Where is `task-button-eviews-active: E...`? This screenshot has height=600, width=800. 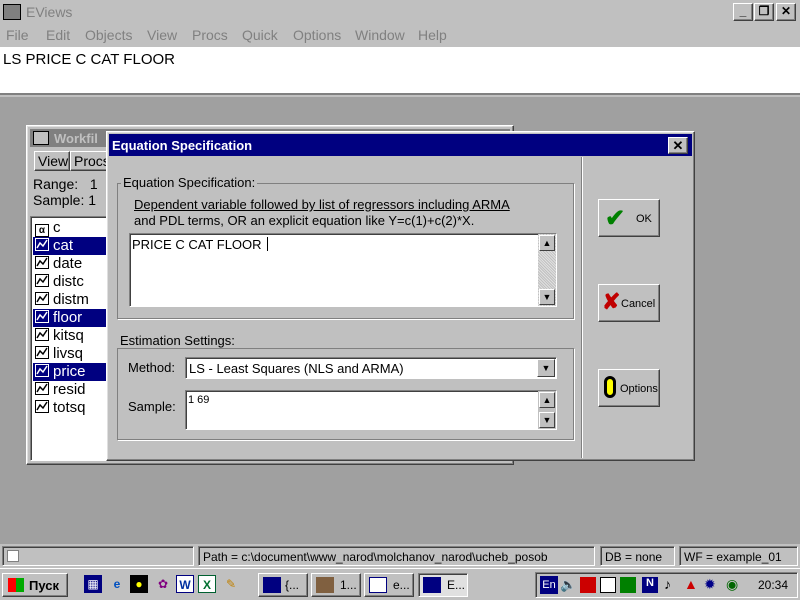
task-button-eviews-active: E... is located at coordinates (443, 585).